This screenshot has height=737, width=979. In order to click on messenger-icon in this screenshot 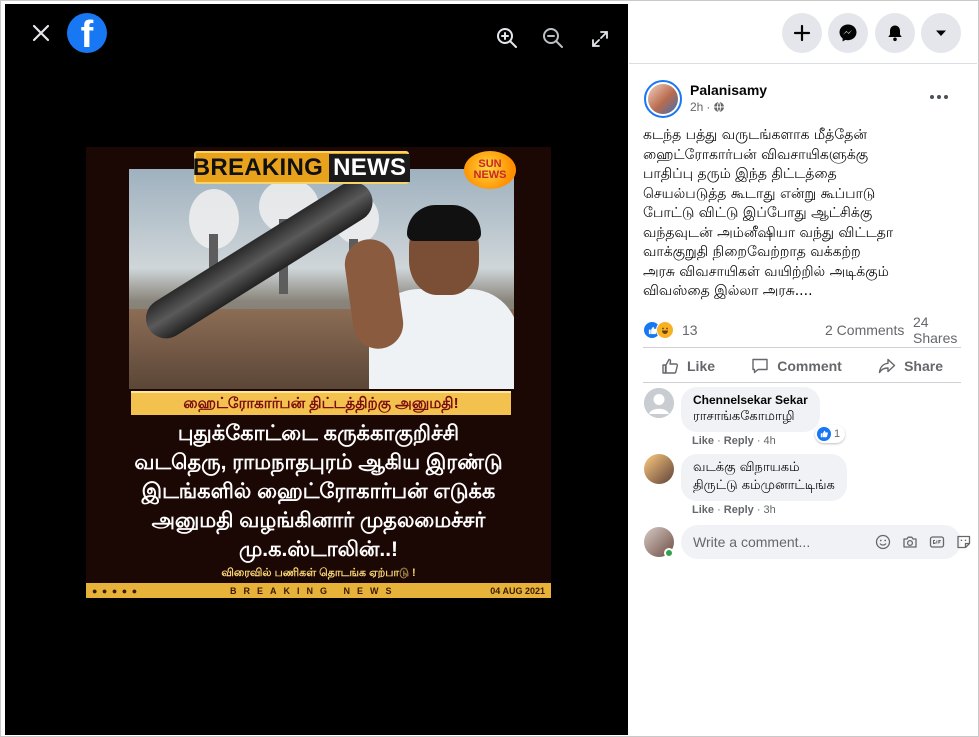, I will do `click(848, 33)`.